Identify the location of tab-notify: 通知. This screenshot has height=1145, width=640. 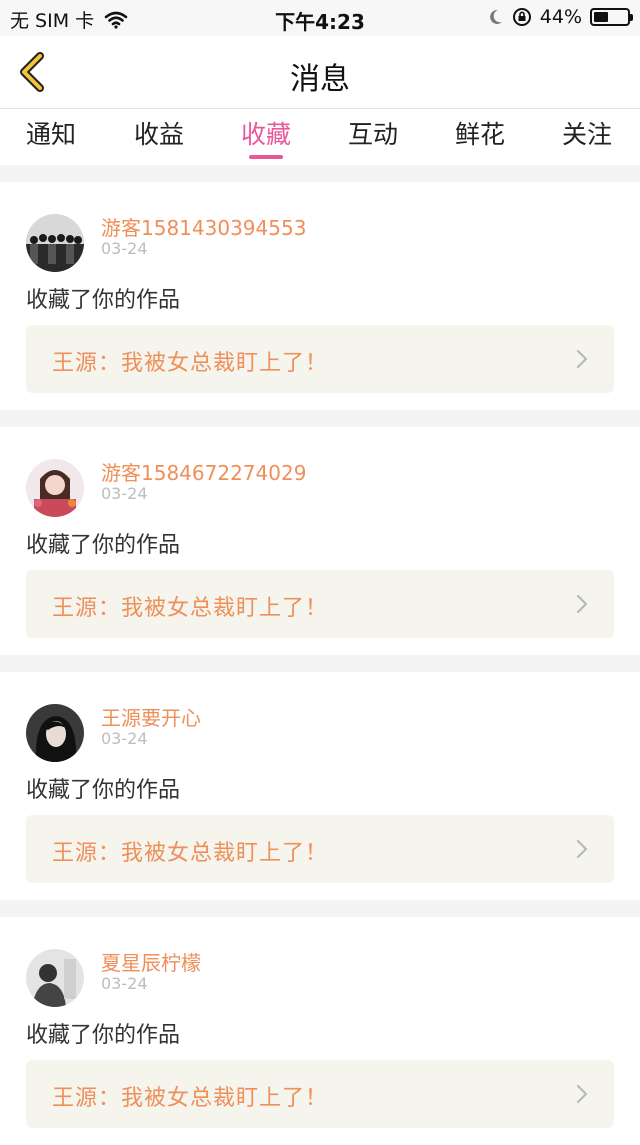
(51, 133).